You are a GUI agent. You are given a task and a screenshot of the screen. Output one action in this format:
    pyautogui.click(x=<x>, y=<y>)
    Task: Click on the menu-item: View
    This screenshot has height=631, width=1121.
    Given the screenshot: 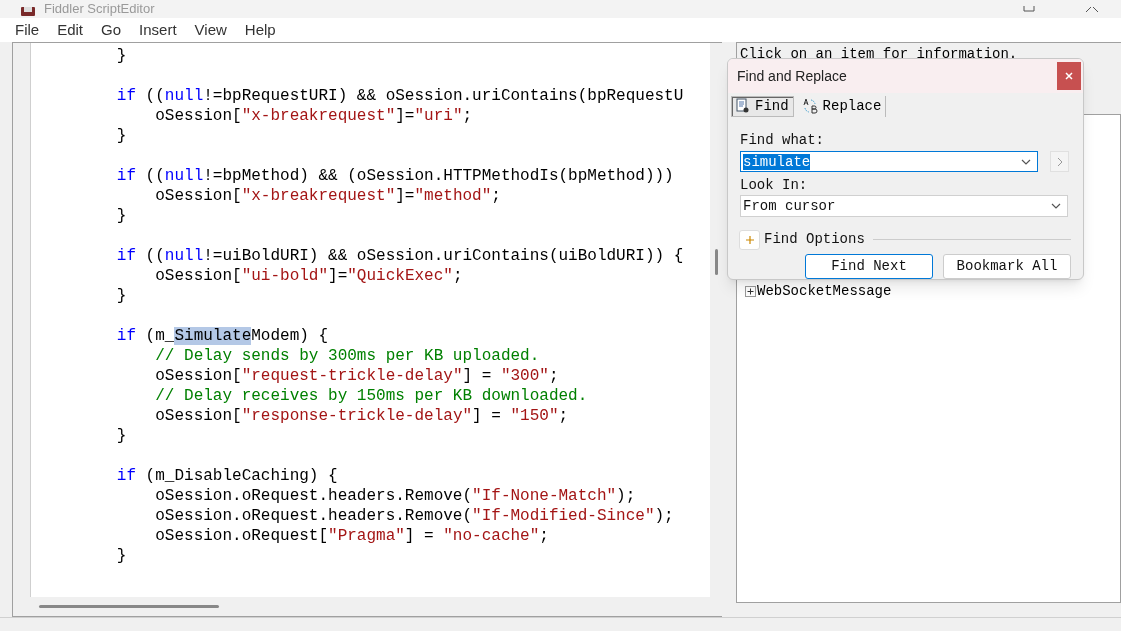 What is the action you would take?
    pyautogui.click(x=210, y=30)
    